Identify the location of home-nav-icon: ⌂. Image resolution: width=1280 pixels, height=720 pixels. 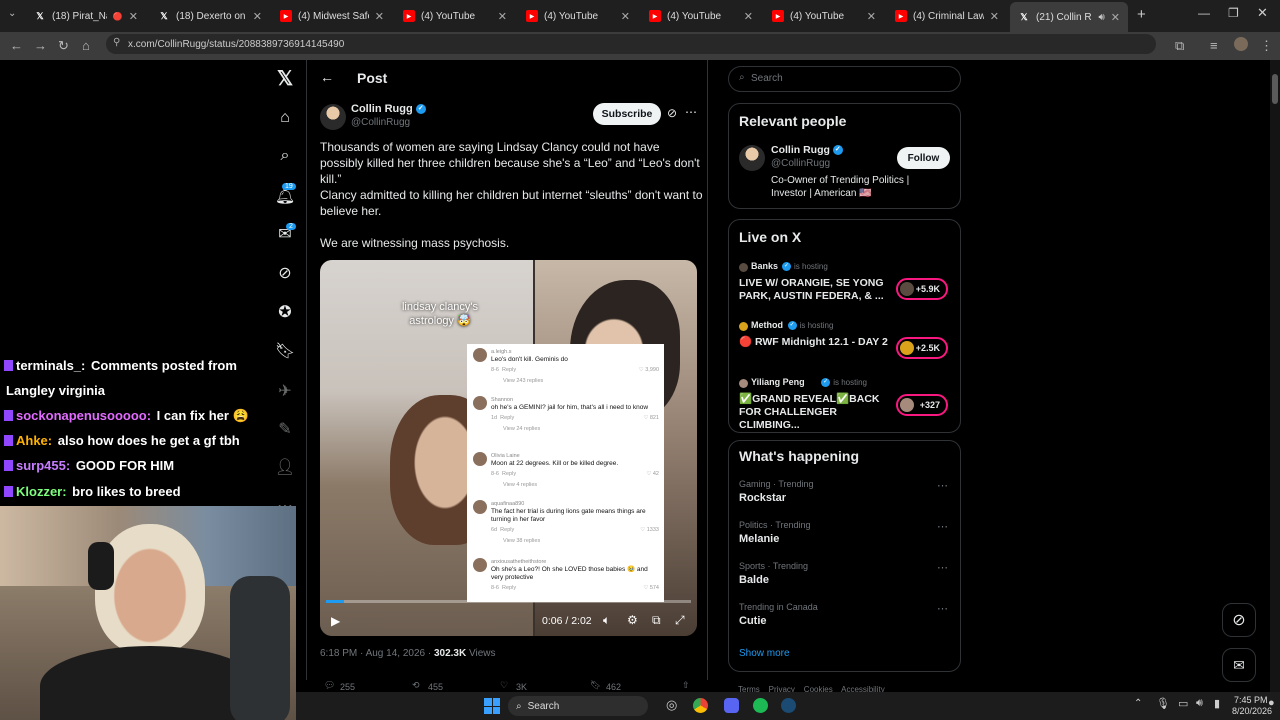
(285, 118).